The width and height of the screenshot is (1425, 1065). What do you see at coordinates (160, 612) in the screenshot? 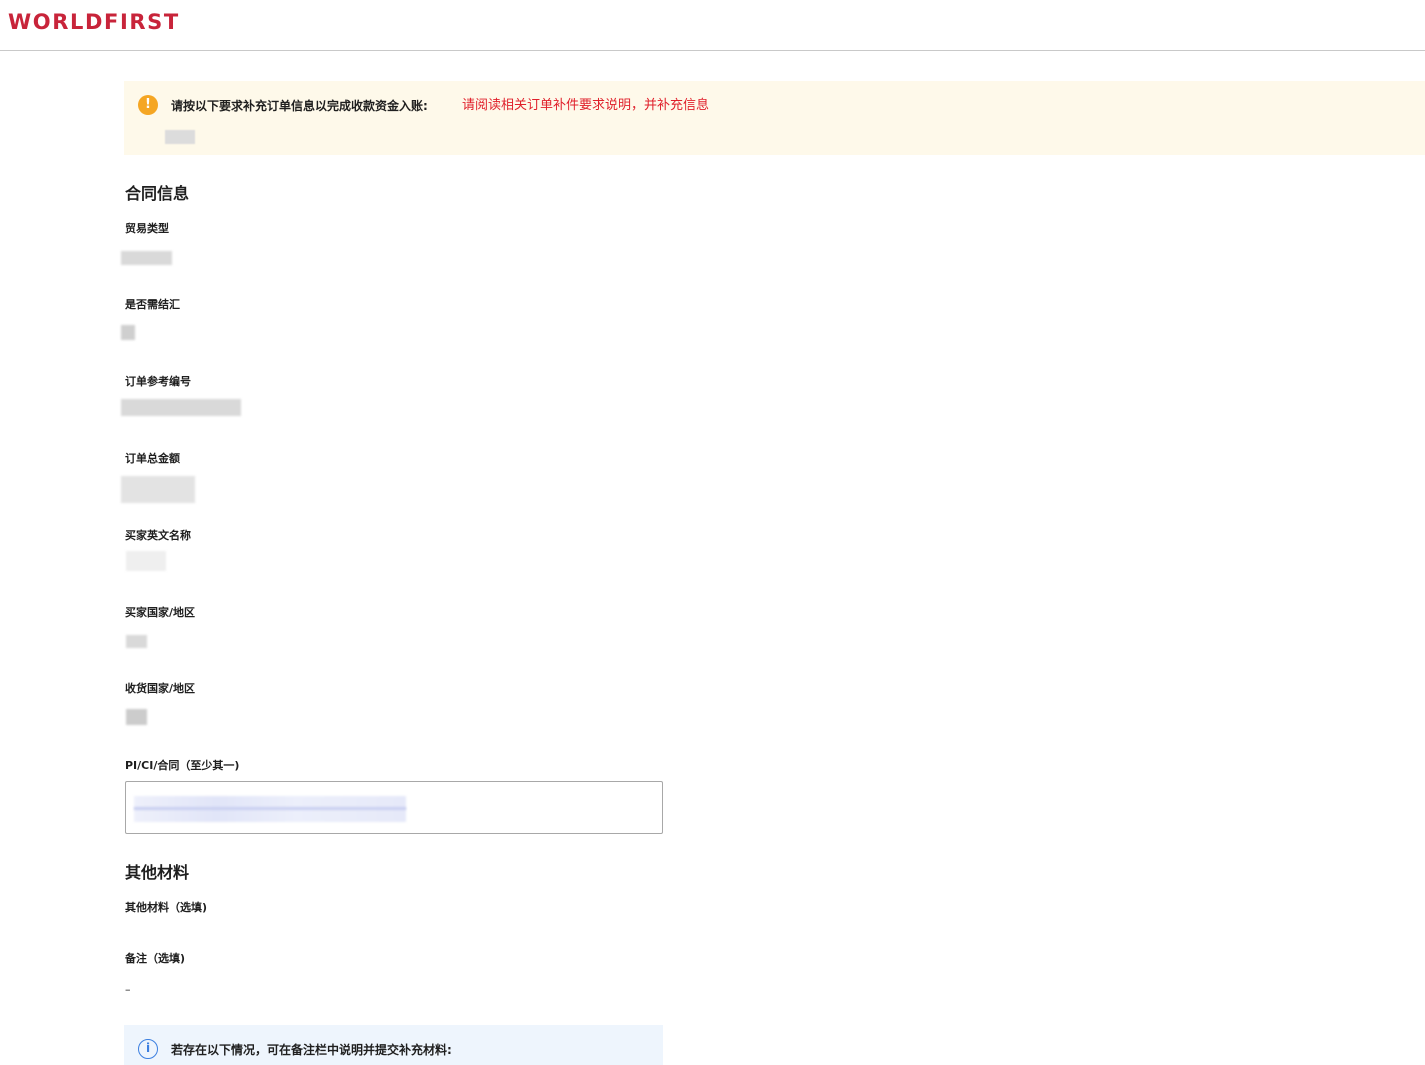
I see `buyer-country-label: 买家国家/地区` at bounding box center [160, 612].